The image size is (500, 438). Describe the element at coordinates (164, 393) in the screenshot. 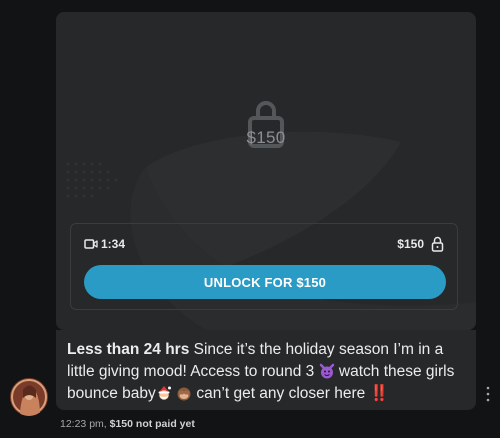

I see `santa-emoji` at that location.